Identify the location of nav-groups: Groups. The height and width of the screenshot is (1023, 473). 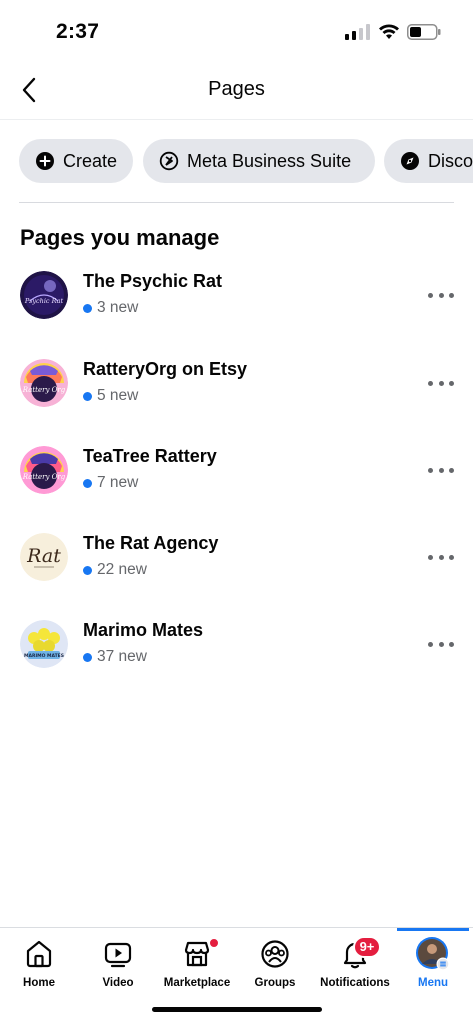
(275, 964).